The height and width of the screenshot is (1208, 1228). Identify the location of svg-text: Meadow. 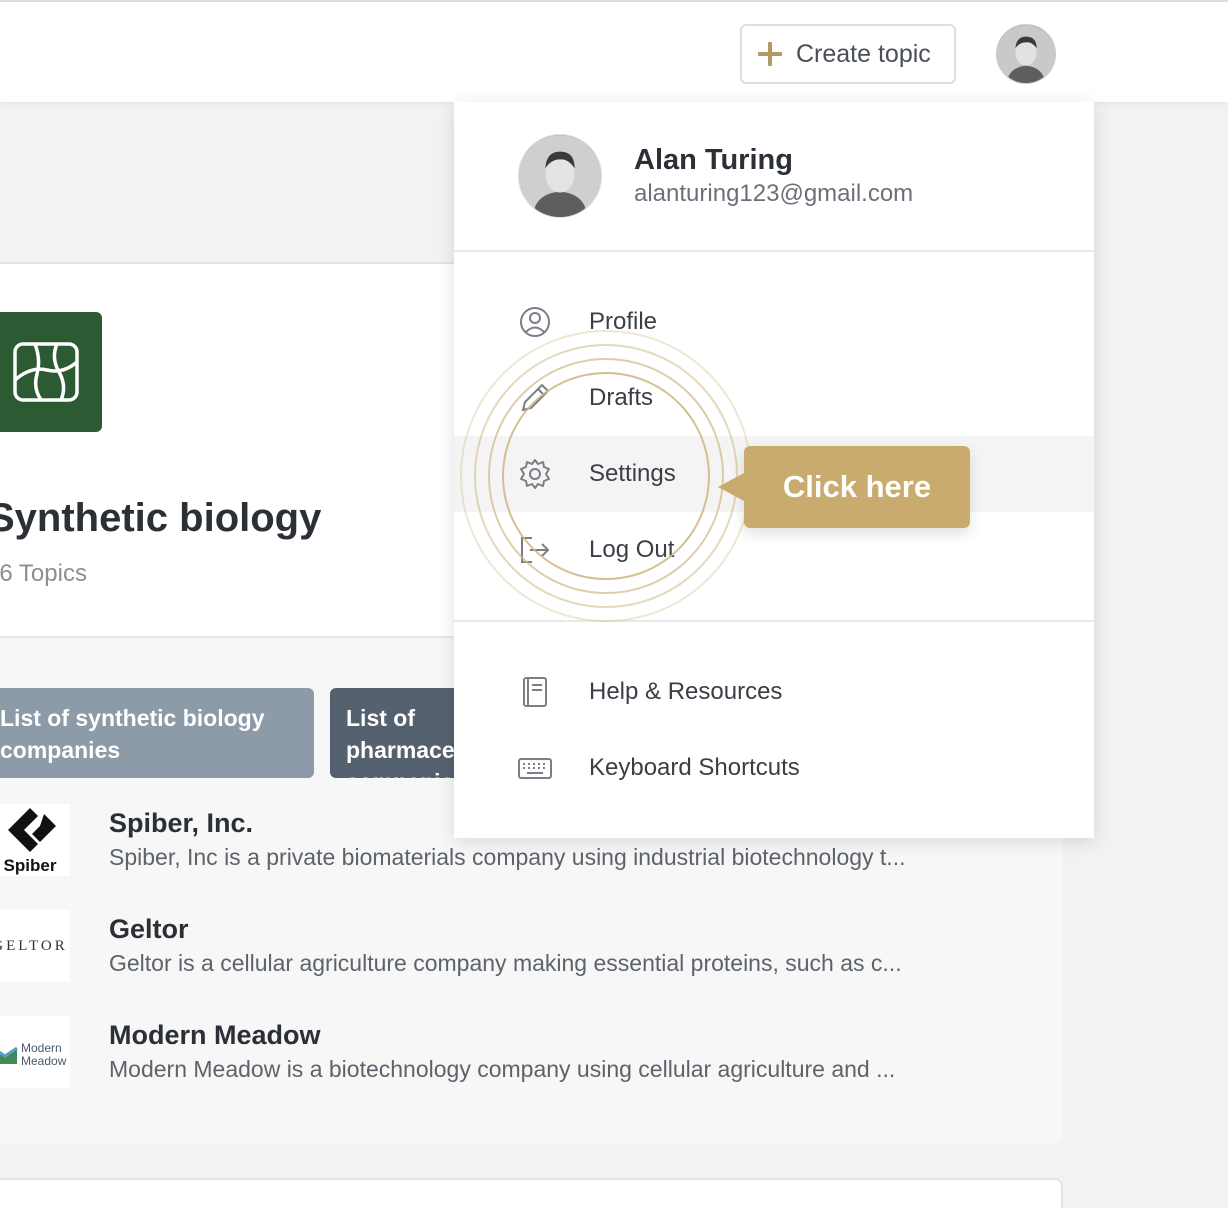
(44, 1061).